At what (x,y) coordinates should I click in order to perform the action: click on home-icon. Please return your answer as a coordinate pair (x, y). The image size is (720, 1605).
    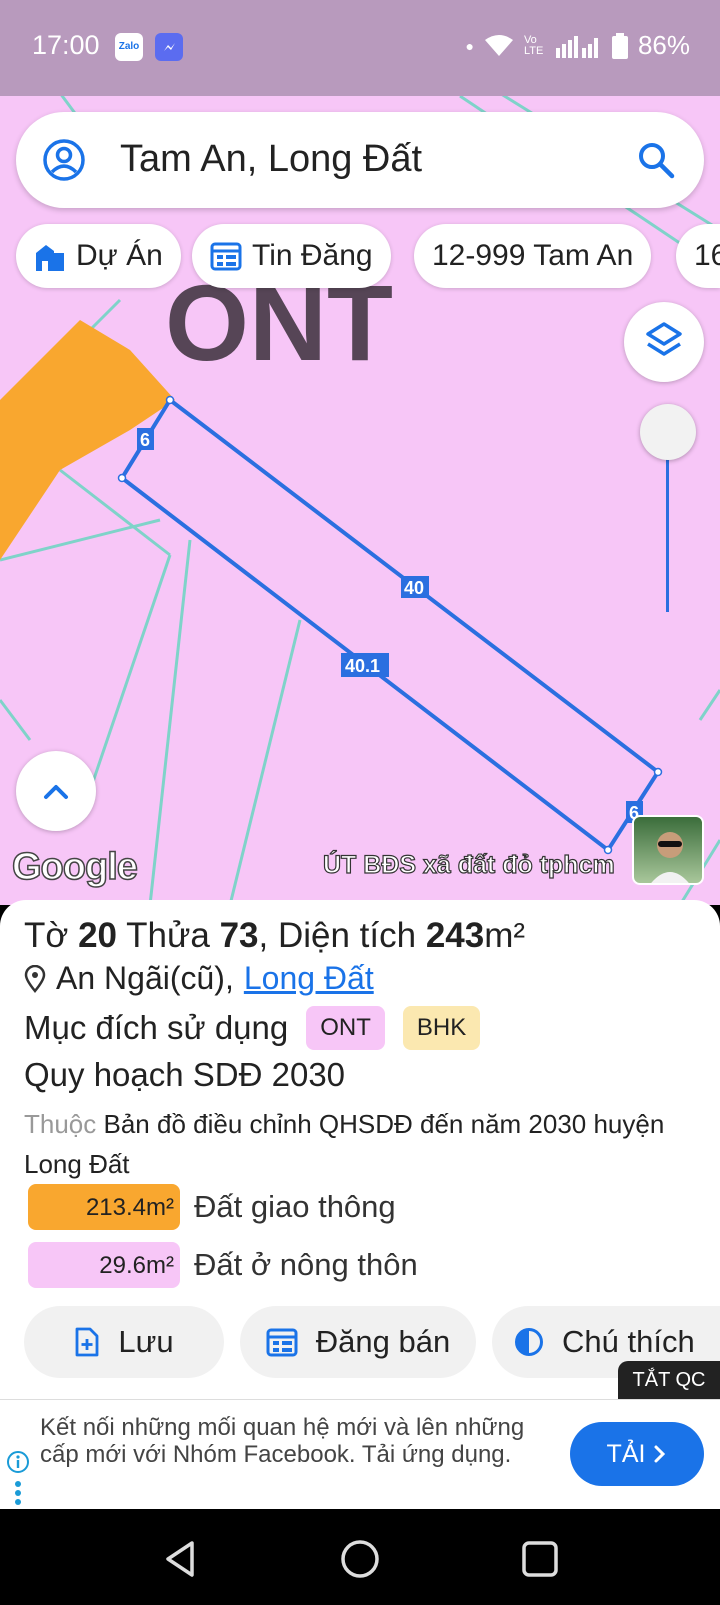
    Looking at the image, I should click on (360, 1559).